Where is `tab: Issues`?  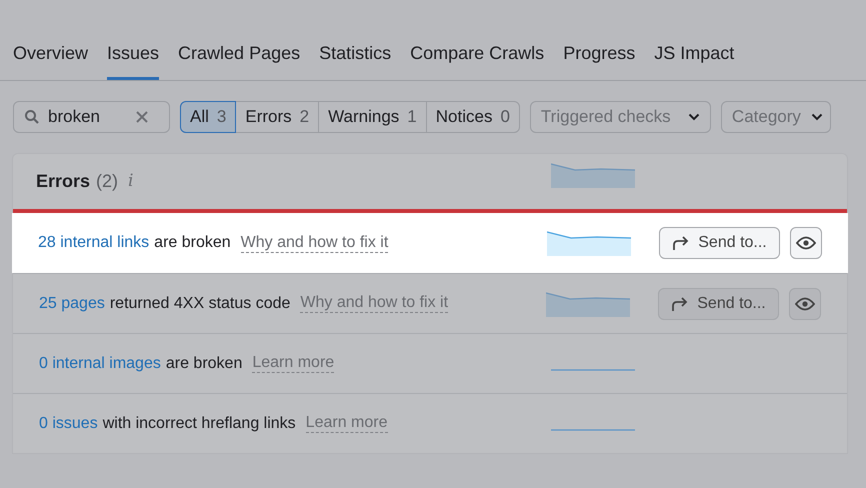
tab: Issues is located at coordinates (133, 60).